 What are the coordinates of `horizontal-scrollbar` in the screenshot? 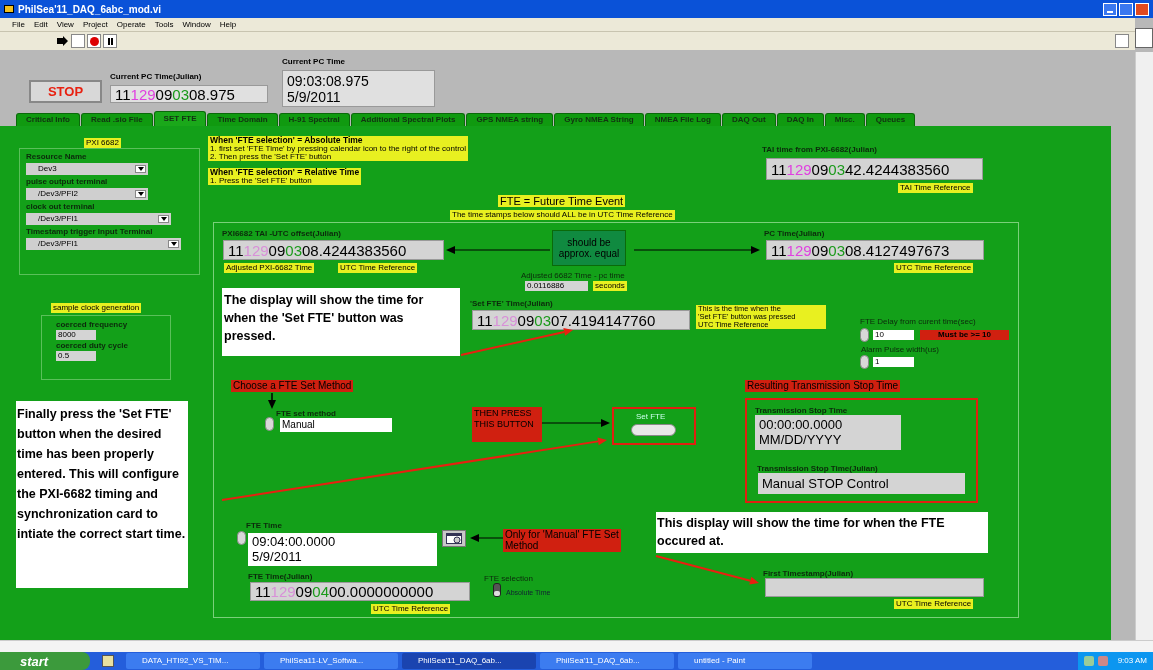 It's located at (576, 646).